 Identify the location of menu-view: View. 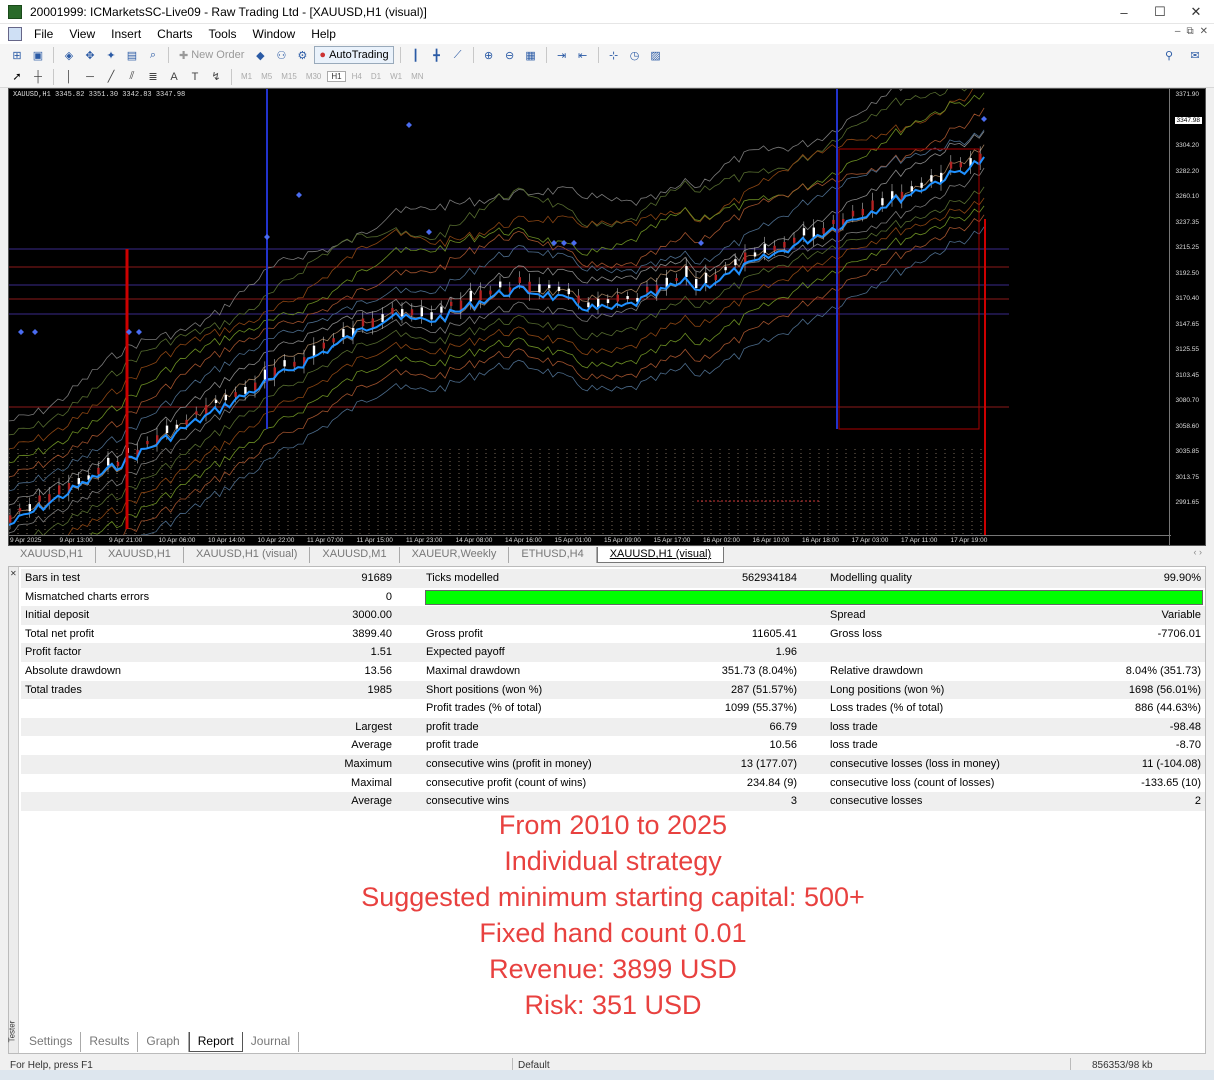
(82, 34).